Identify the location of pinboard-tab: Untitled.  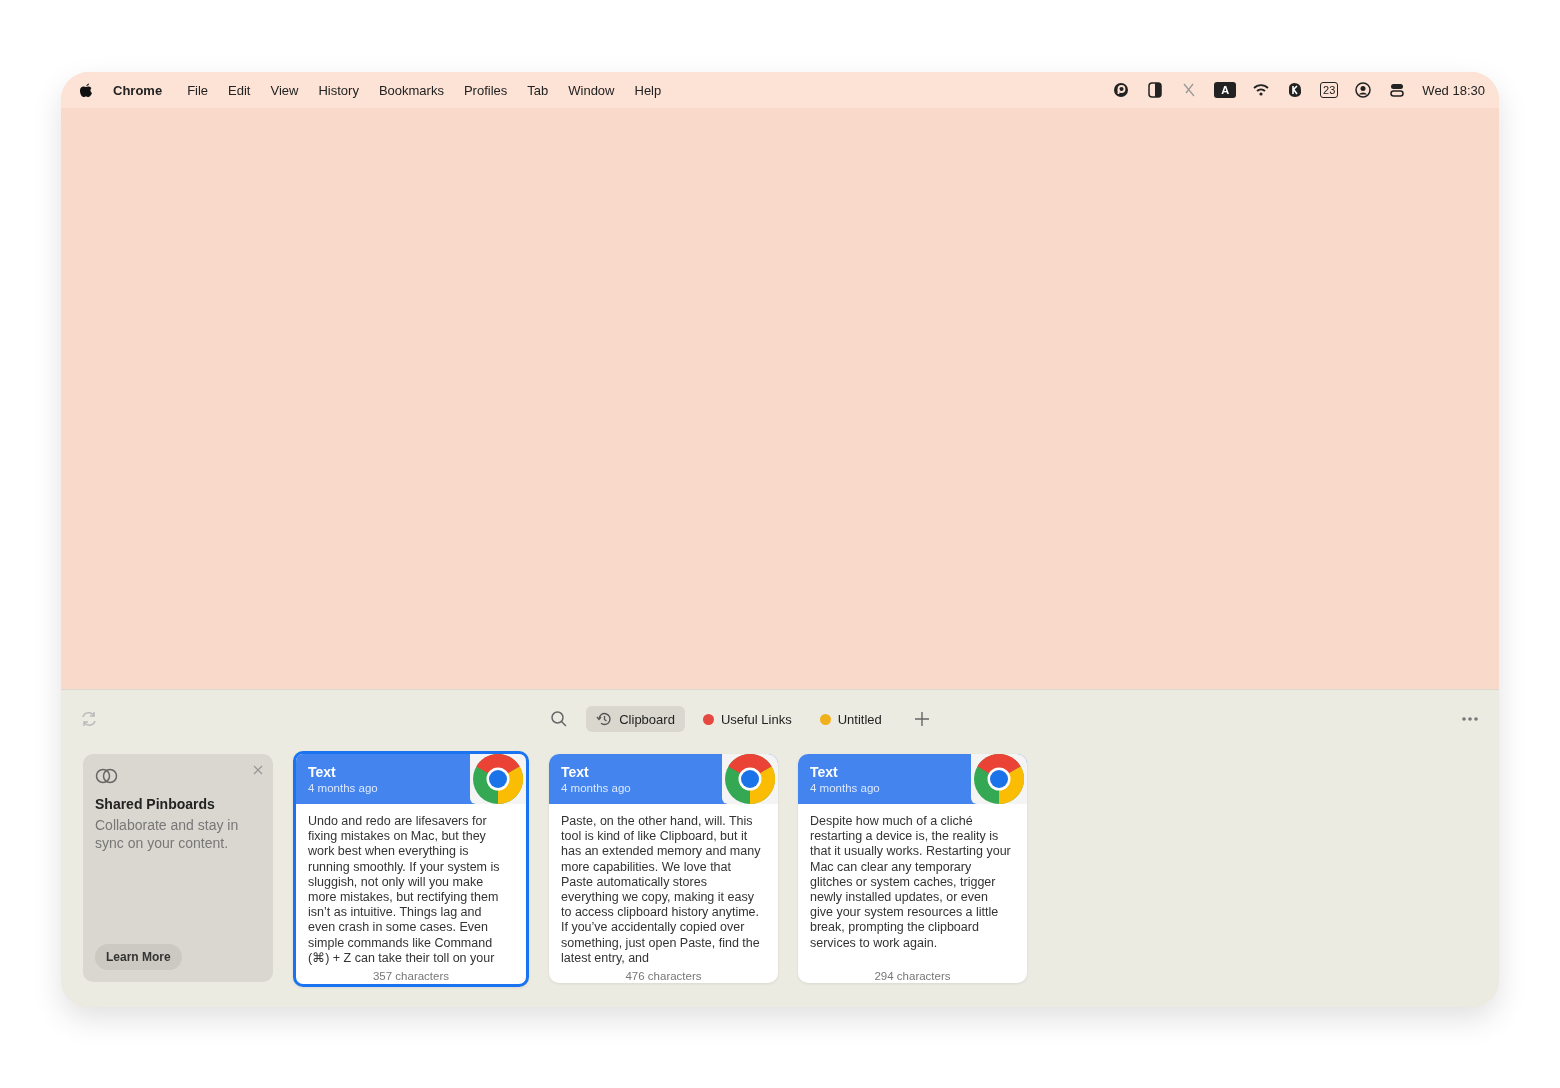
(850, 719).